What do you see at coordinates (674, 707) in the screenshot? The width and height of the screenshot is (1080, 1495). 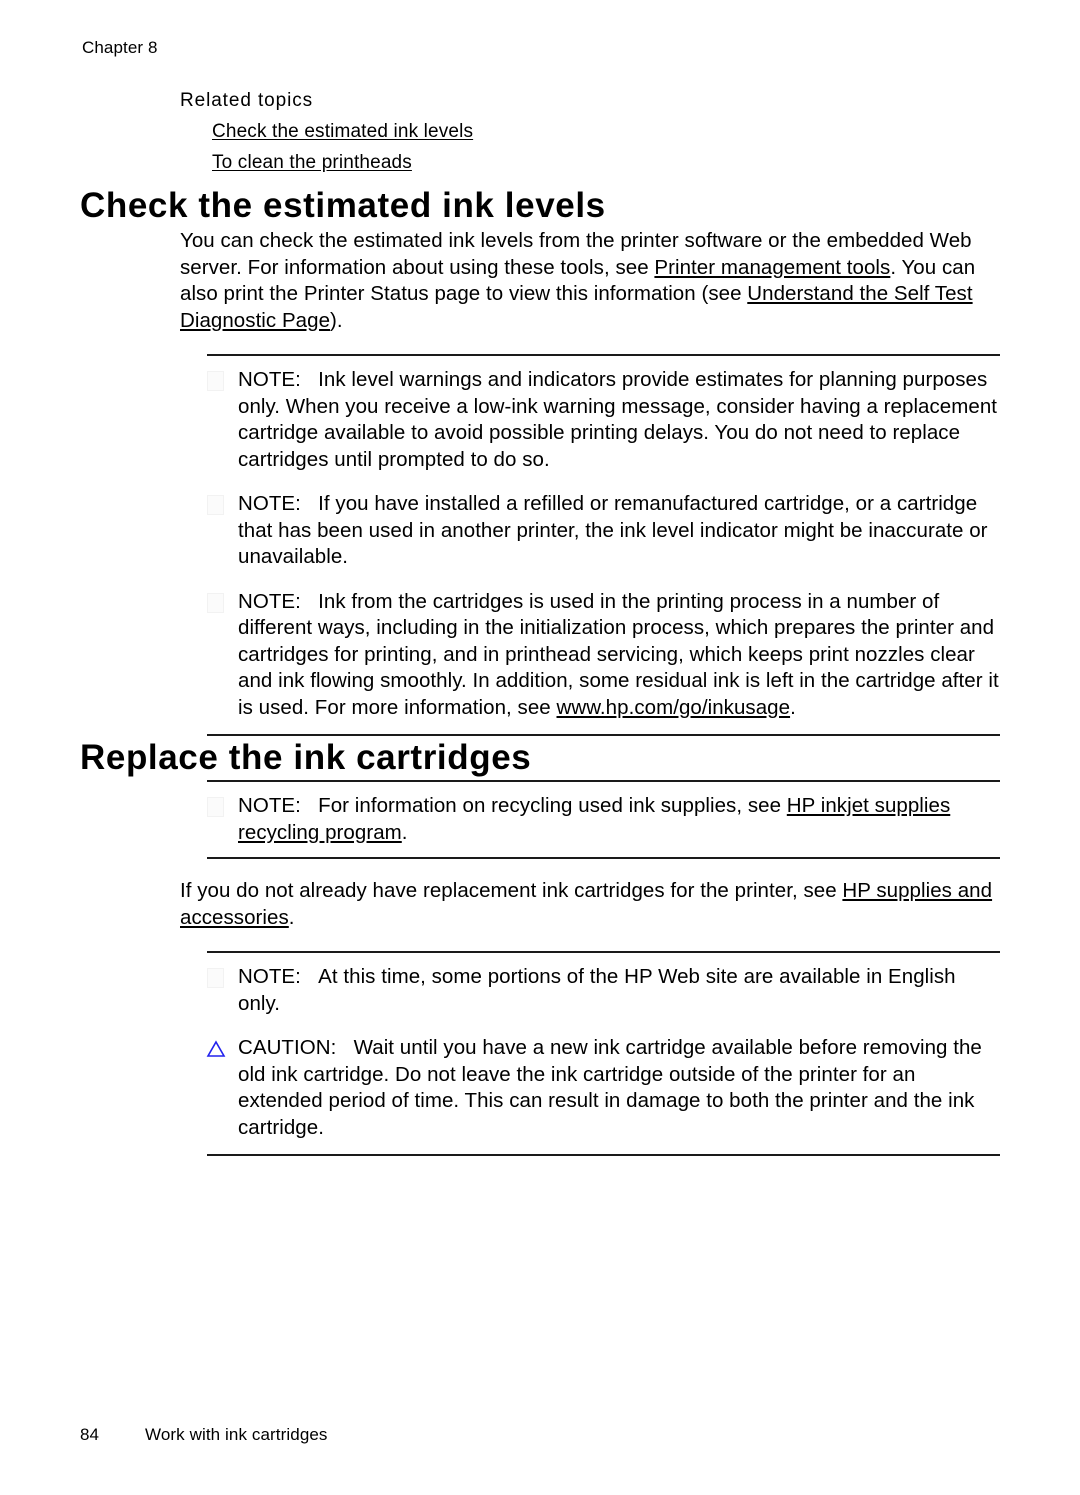 I see `link-hp-inkusage: www.hp.com/go/inkusage` at bounding box center [674, 707].